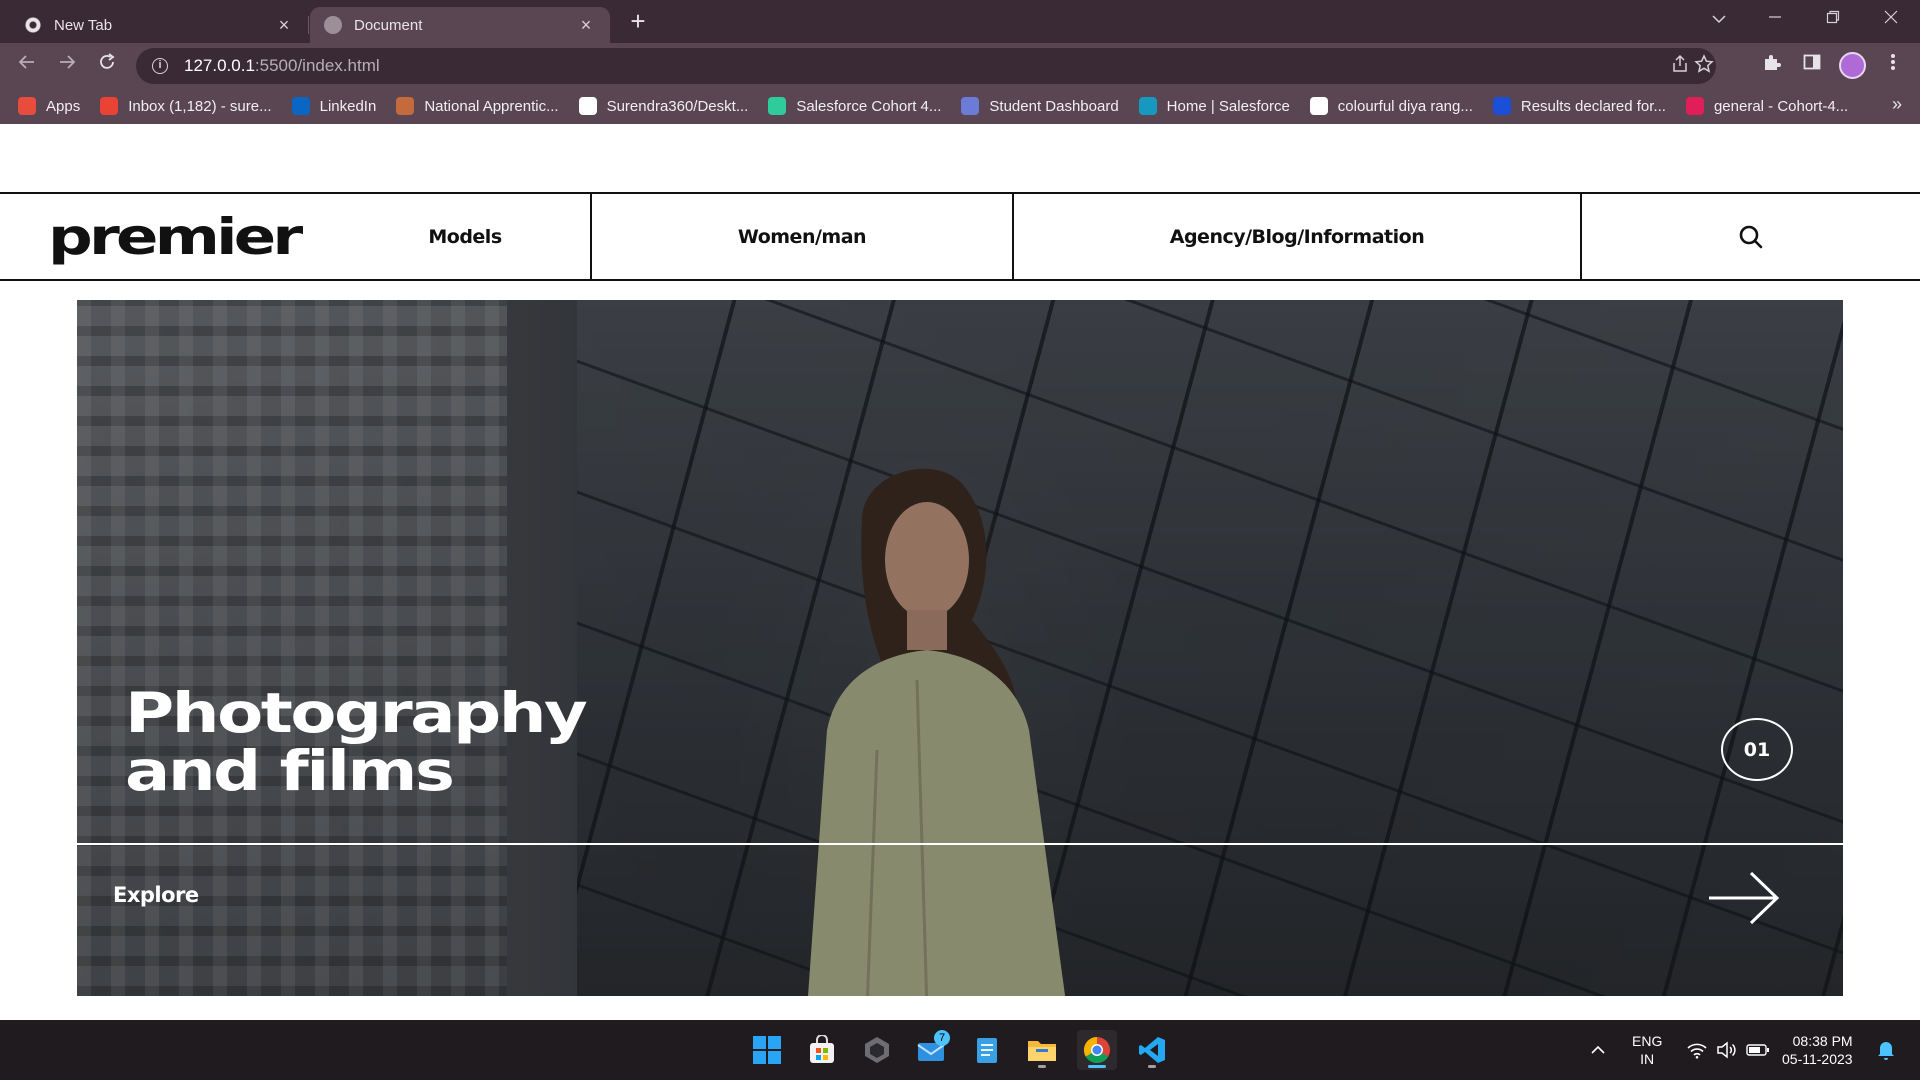  I want to click on vscode-icon, so click(1152, 1050).